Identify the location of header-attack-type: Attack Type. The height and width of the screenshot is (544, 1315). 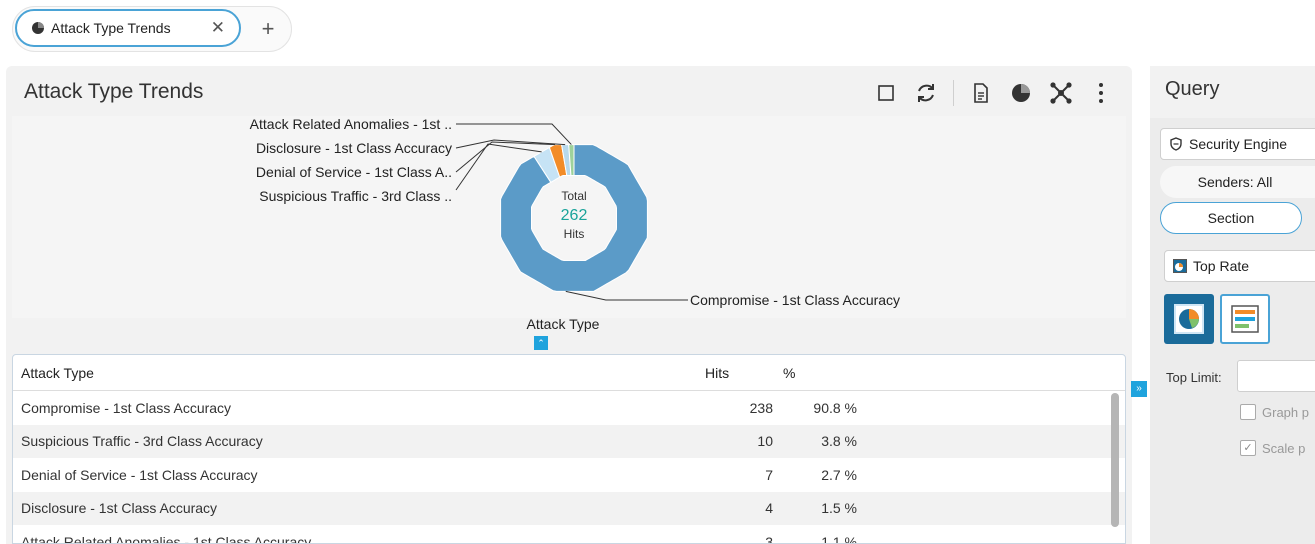
(353, 373).